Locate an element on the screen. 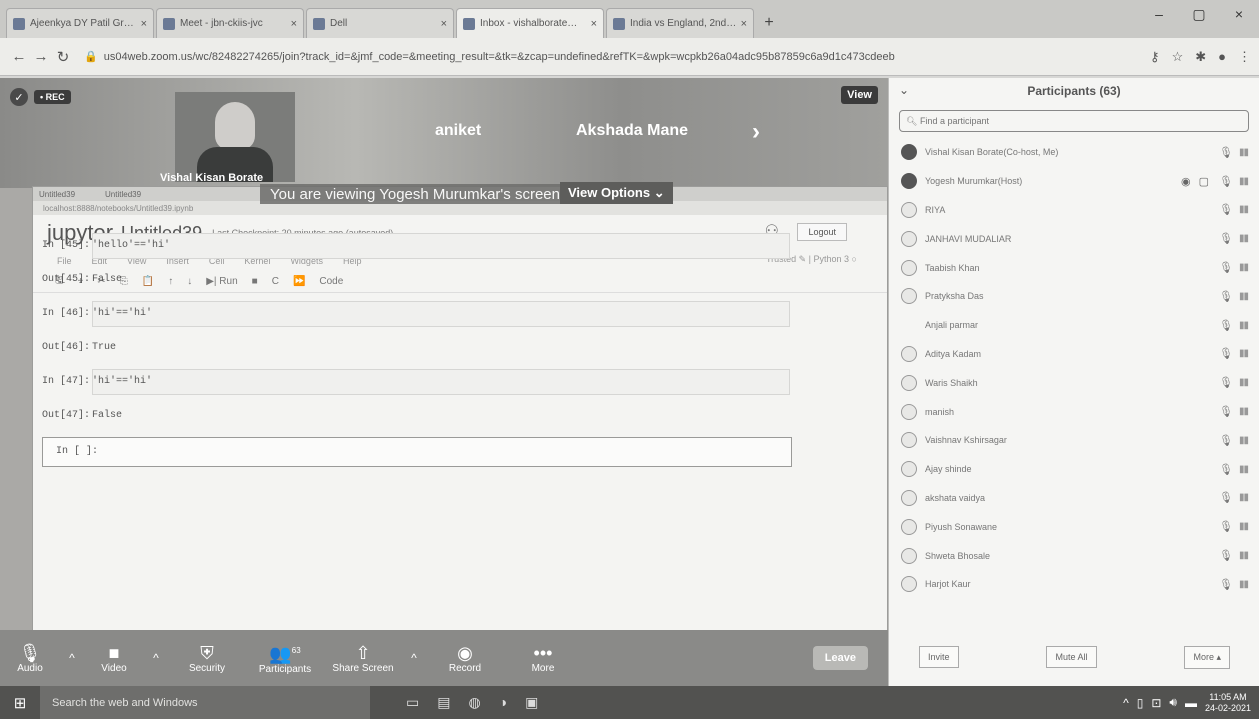  share-screen-button: ⇧ Share Screen is located at coordinates (363, 658).